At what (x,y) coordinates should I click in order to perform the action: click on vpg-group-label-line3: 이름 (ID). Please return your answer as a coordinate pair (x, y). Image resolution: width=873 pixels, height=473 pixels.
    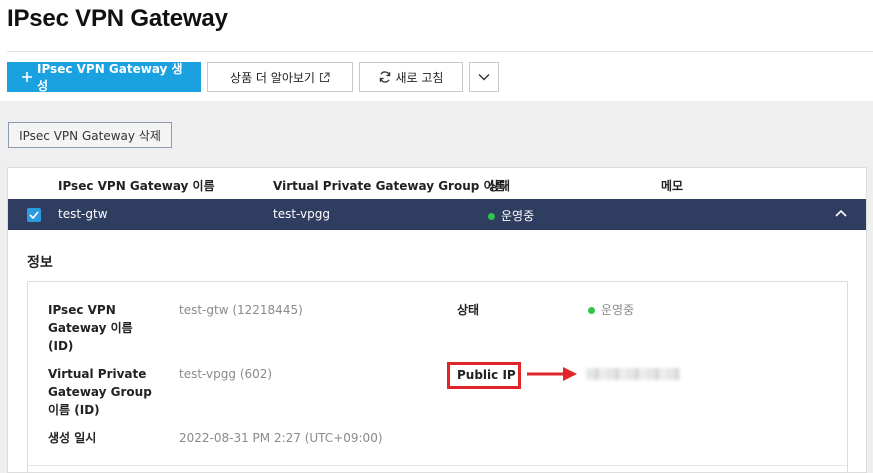
    Looking at the image, I should click on (74, 410).